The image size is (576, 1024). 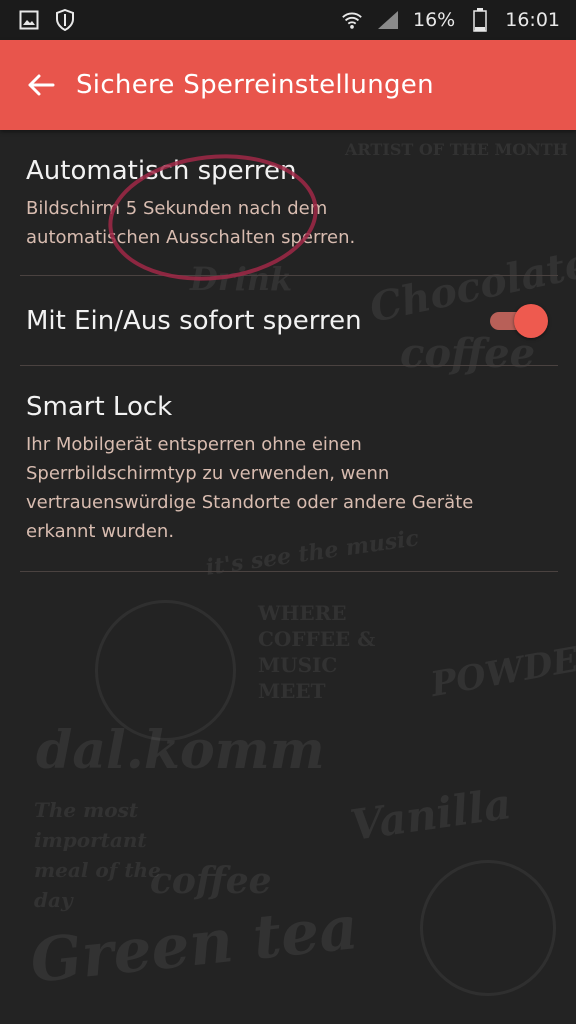 I want to click on power-lock-toggle, so click(x=519, y=321).